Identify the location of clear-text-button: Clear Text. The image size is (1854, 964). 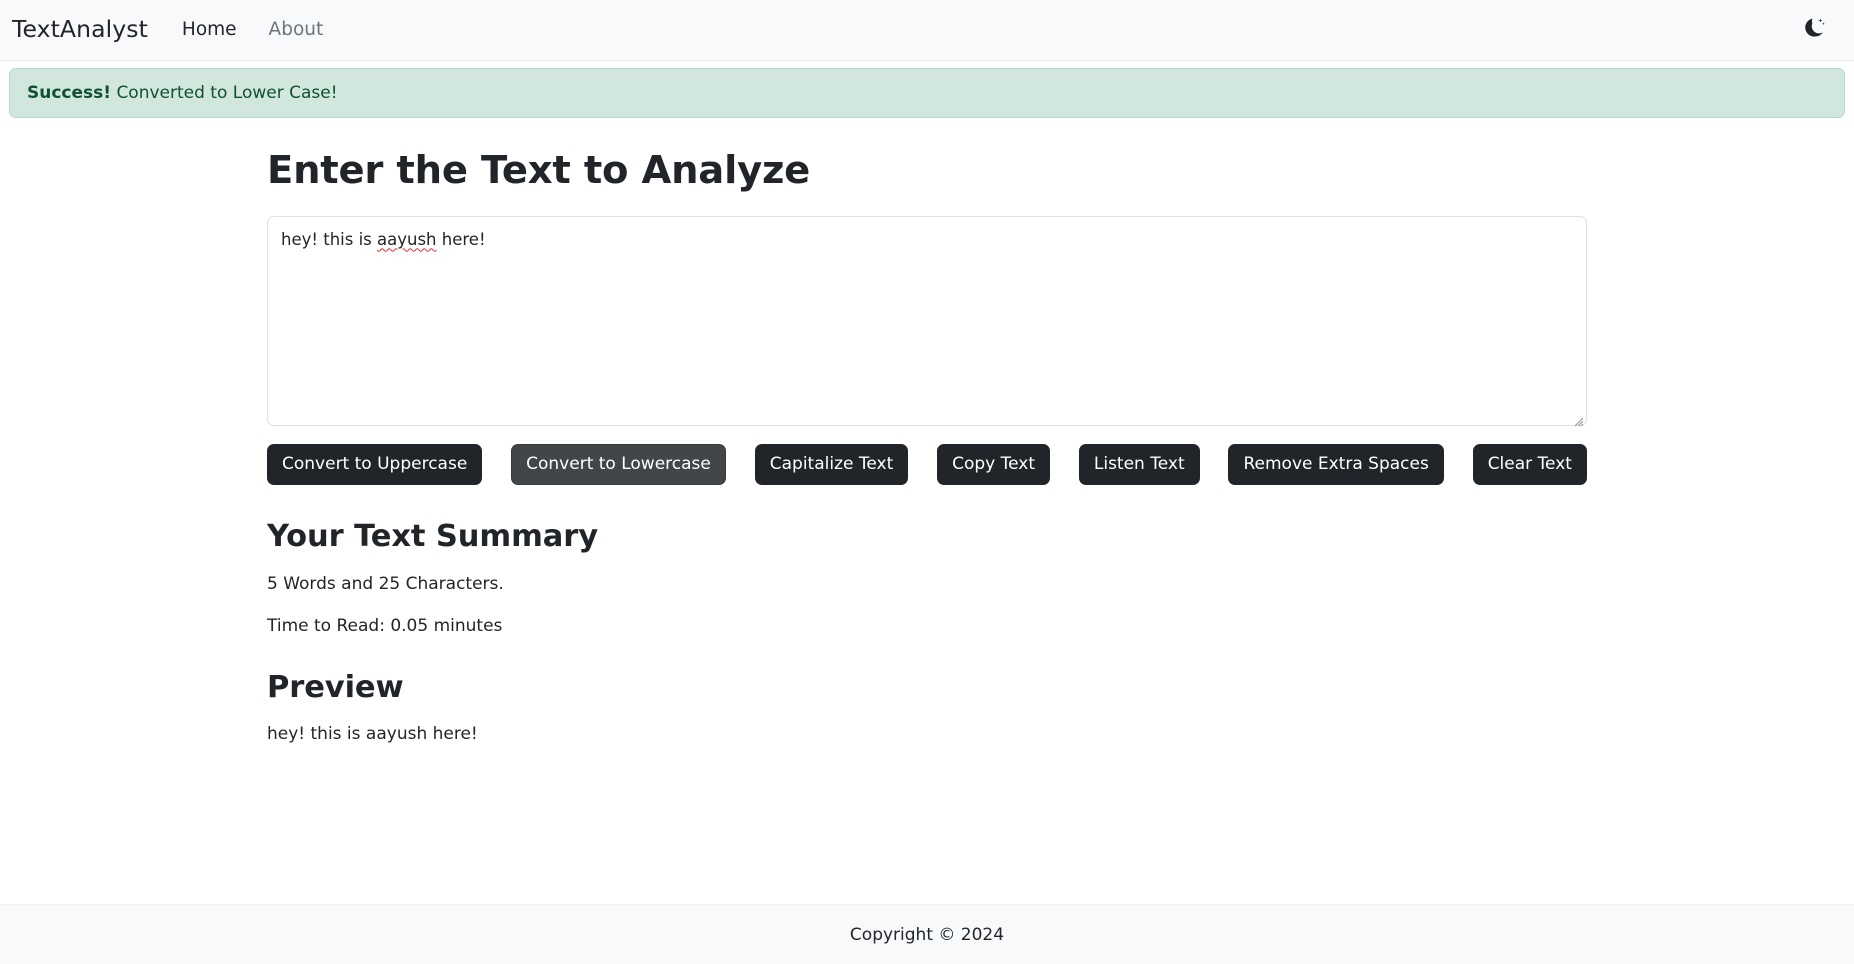
(1529, 465).